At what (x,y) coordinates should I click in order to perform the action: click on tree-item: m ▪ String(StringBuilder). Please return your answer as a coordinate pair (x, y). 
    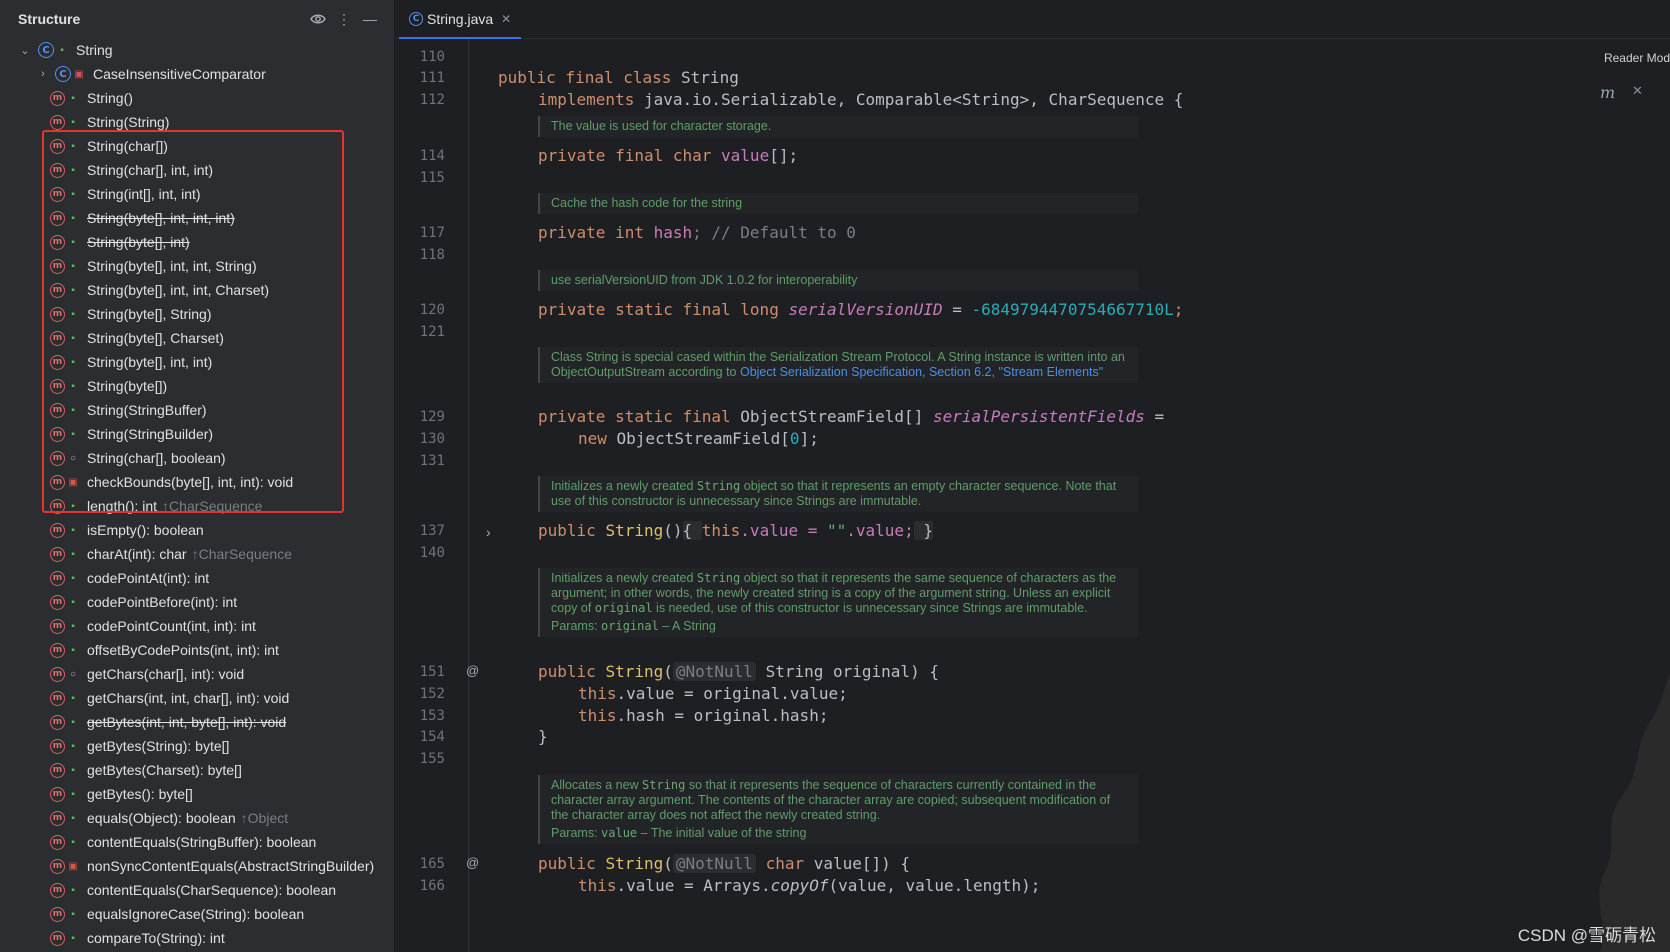
    Looking at the image, I should click on (197, 434).